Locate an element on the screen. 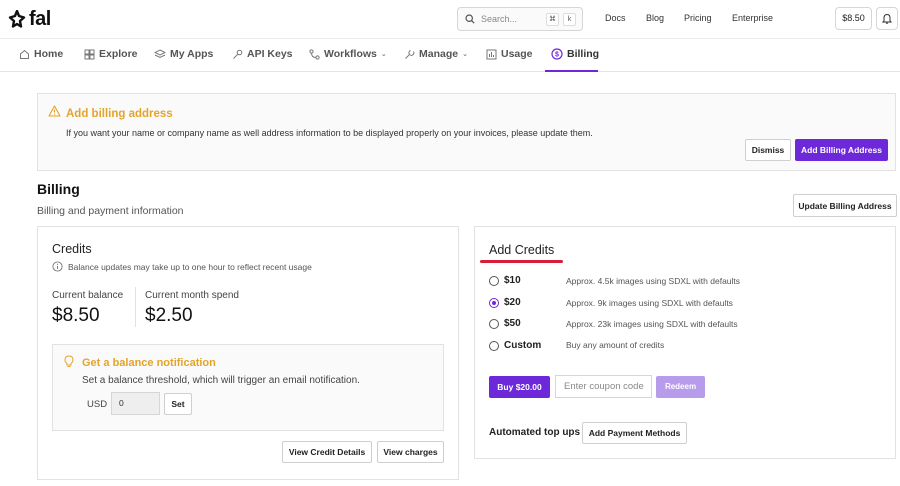 The height and width of the screenshot is (486, 900). search-input: Search... ⌘ k is located at coordinates (520, 19).